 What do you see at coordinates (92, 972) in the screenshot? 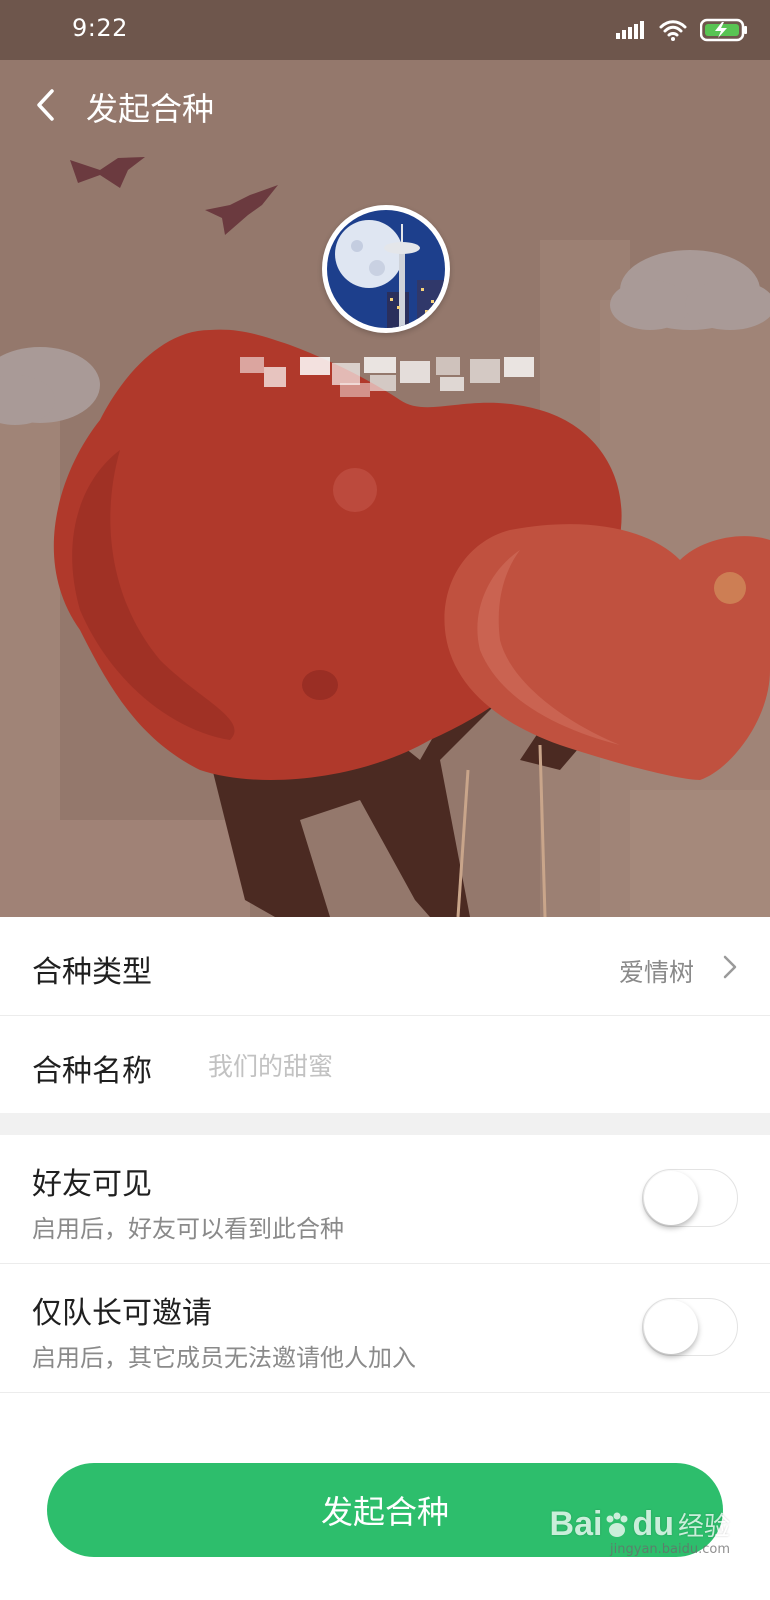
I see `tree-type-label: 合种类型` at bounding box center [92, 972].